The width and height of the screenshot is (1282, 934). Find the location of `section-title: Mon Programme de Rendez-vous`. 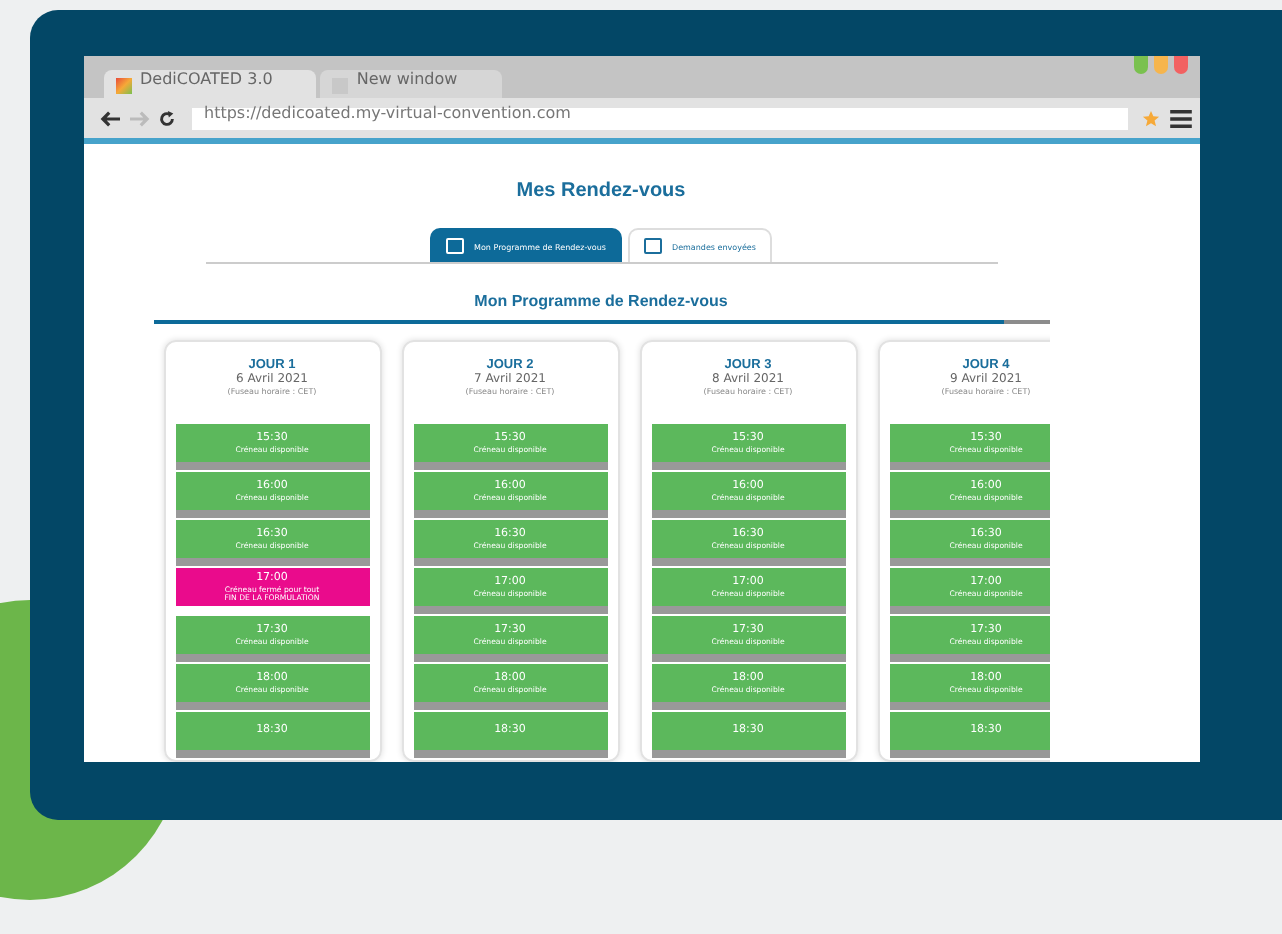

section-title: Mon Programme de Rendez-vous is located at coordinates (601, 301).